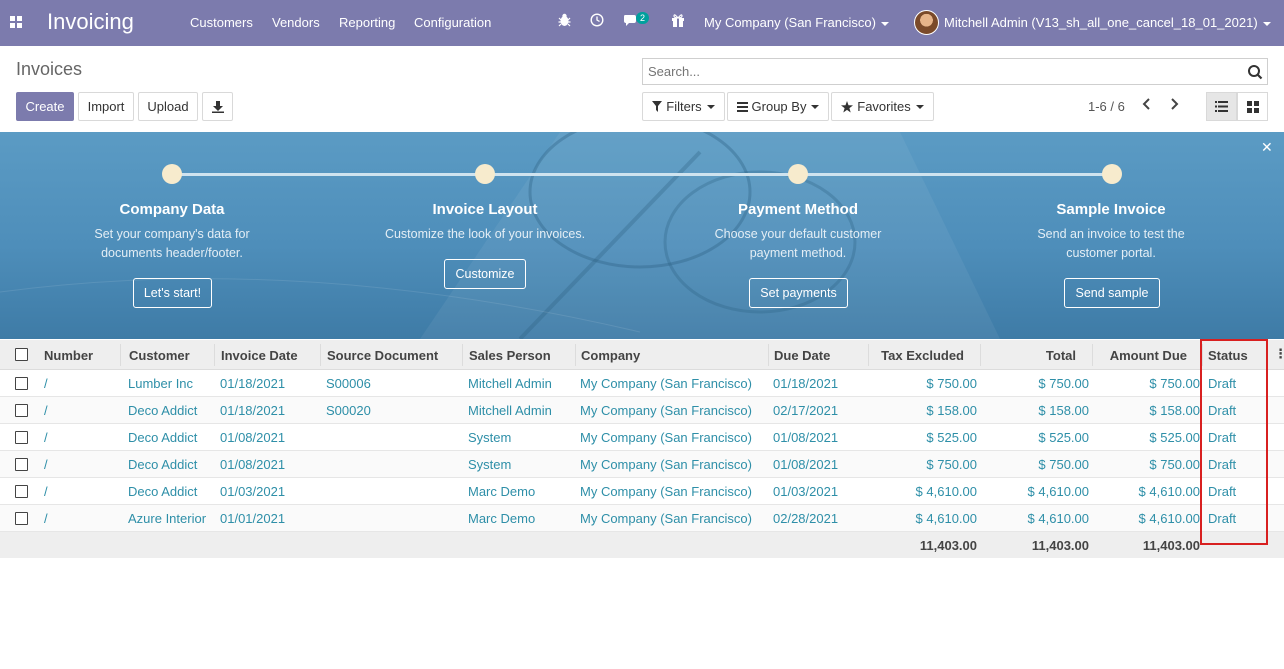 This screenshot has height=669, width=1284. What do you see at coordinates (1267, 147) in the screenshot?
I see `close-icon: ✕` at bounding box center [1267, 147].